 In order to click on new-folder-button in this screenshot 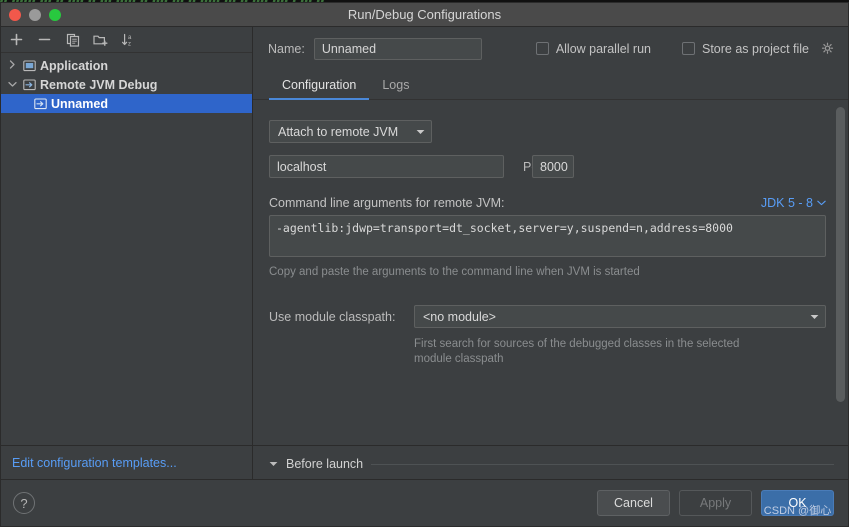, I will do `click(100, 39)`.